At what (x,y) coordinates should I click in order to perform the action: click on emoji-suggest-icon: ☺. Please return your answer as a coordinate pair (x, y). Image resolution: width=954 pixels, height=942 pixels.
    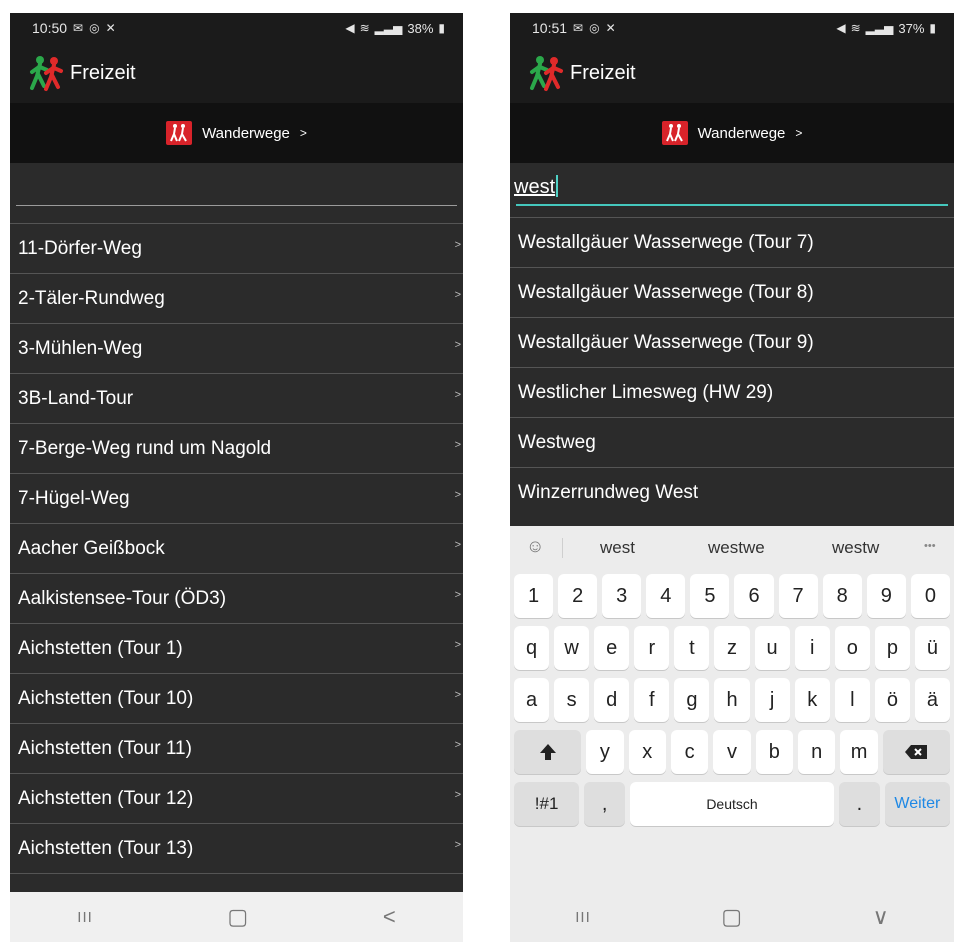
    Looking at the image, I should click on (535, 546).